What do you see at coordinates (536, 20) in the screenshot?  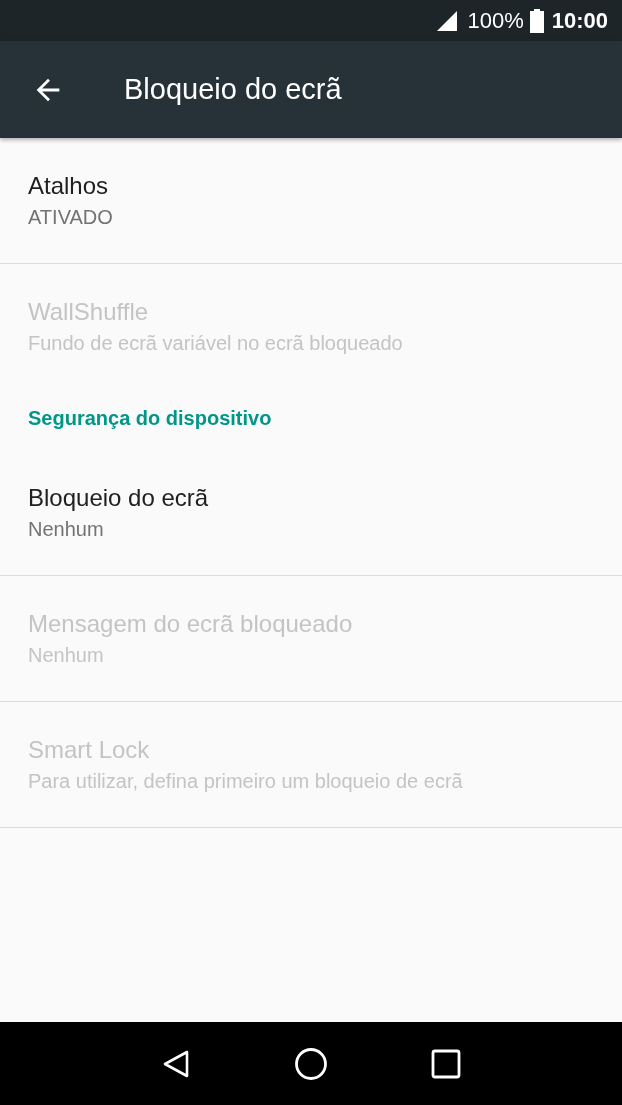 I see `battery-icon` at bounding box center [536, 20].